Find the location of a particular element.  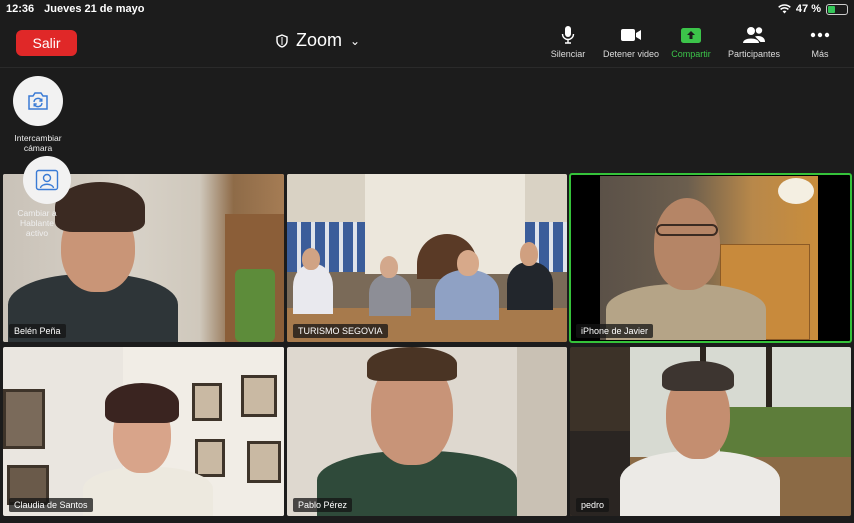

video-tile-claudia: Claudia de Santos is located at coordinates (143, 431).